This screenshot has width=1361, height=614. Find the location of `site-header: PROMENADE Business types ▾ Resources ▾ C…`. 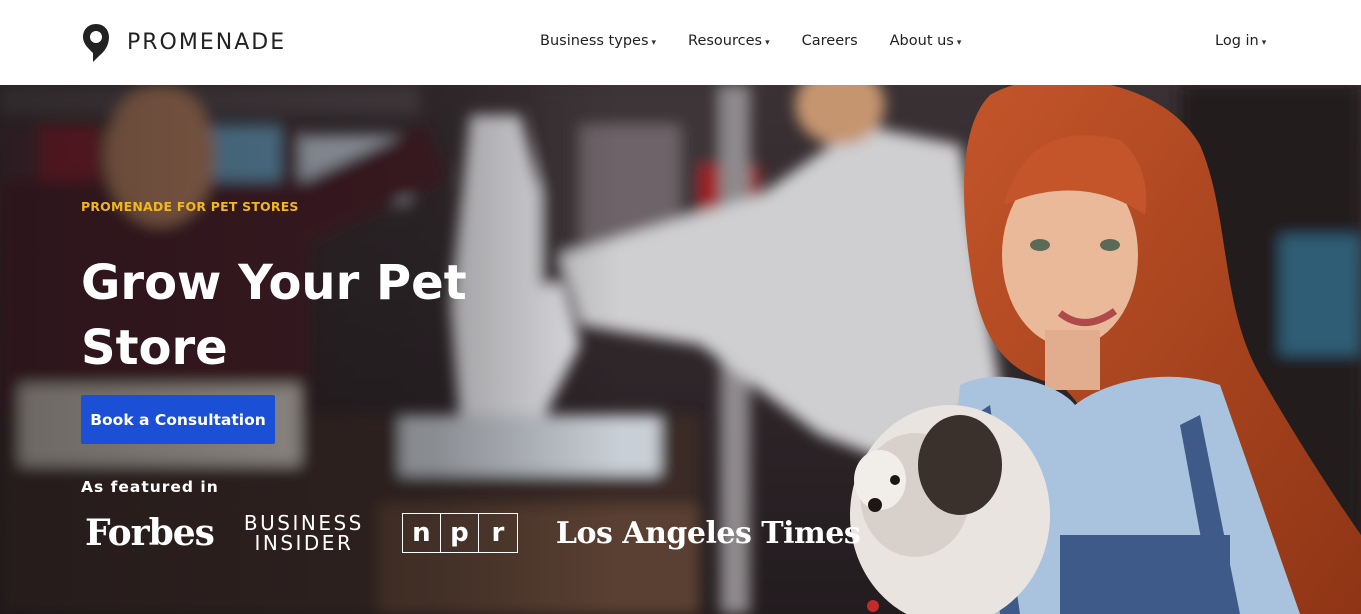

site-header: PROMENADE Business types ▾ Resources ▾ C… is located at coordinates (680, 42).